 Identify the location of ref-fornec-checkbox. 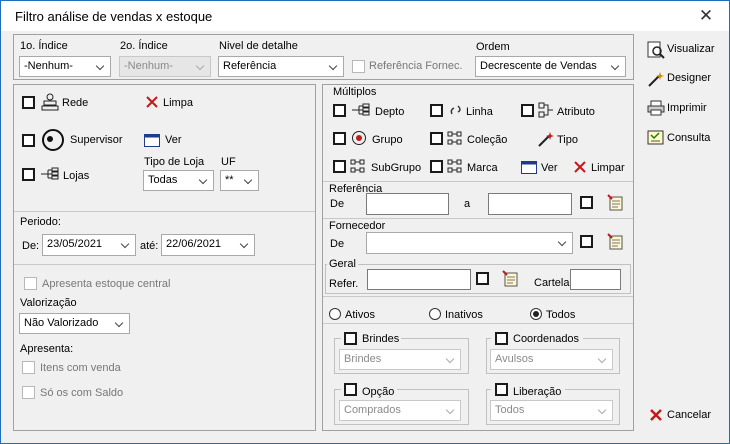
(358, 66).